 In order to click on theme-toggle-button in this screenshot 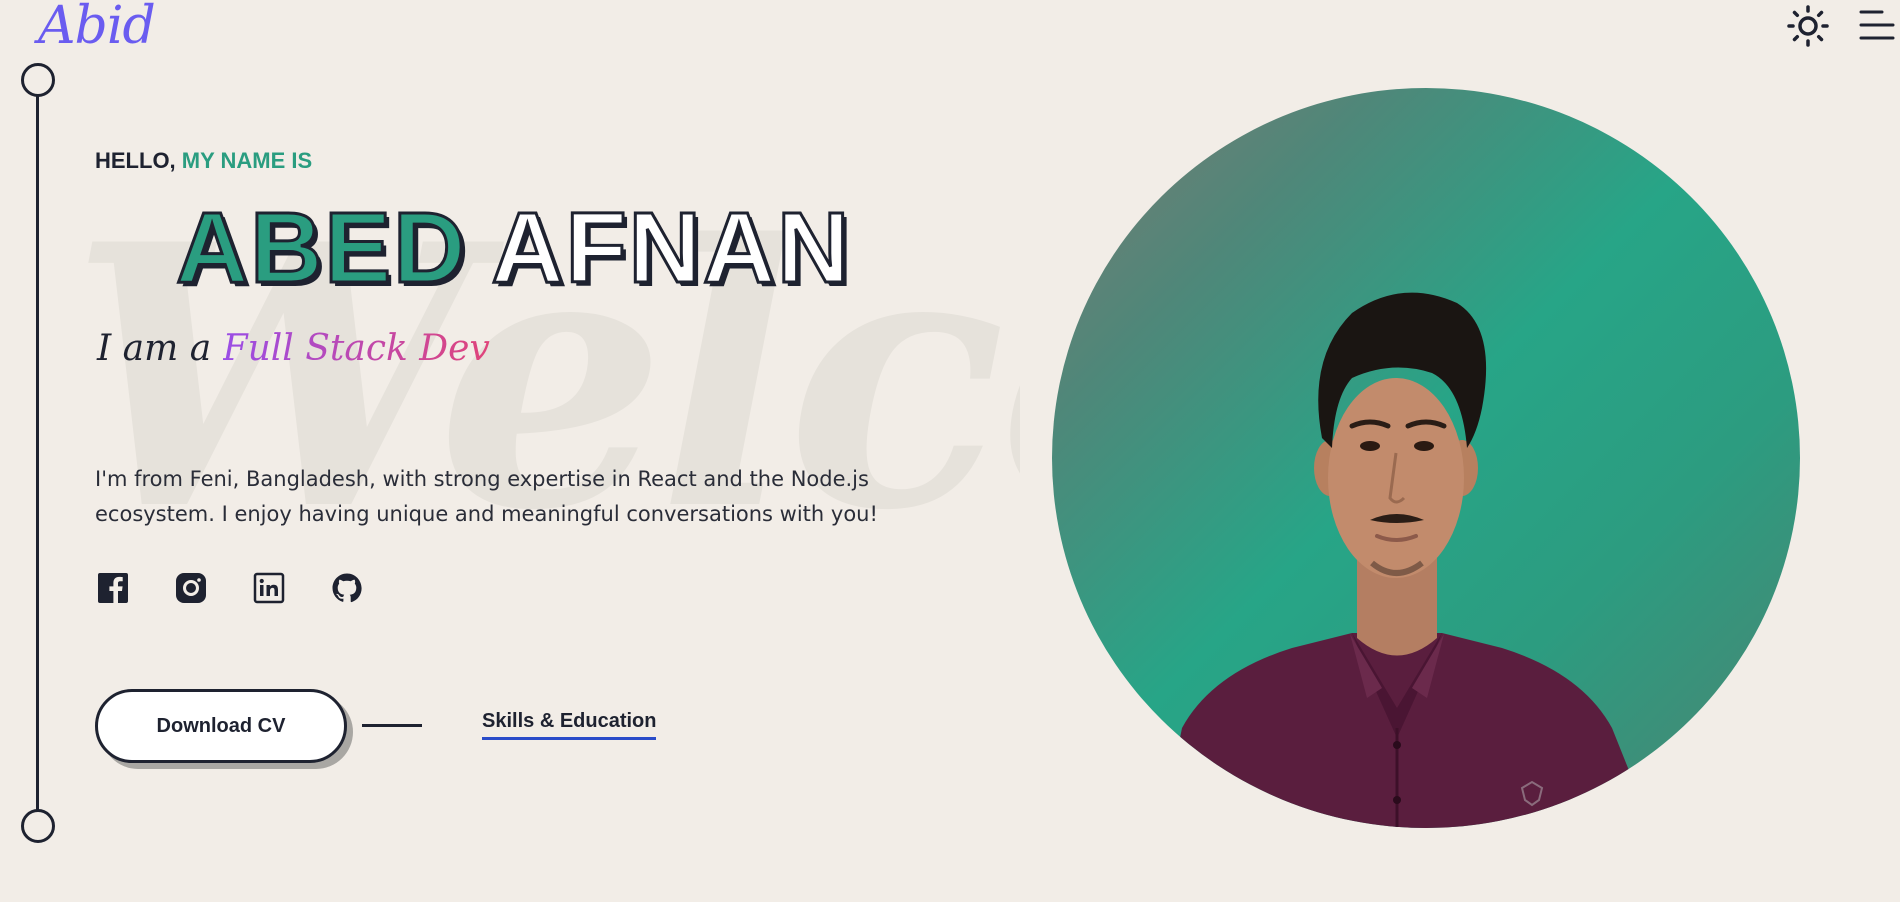, I will do `click(1808, 26)`.